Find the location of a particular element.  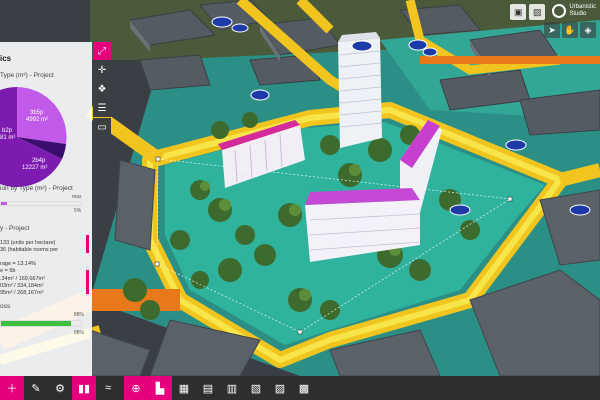

logo-line-1: Urbanistic is located at coordinates (582, 7).